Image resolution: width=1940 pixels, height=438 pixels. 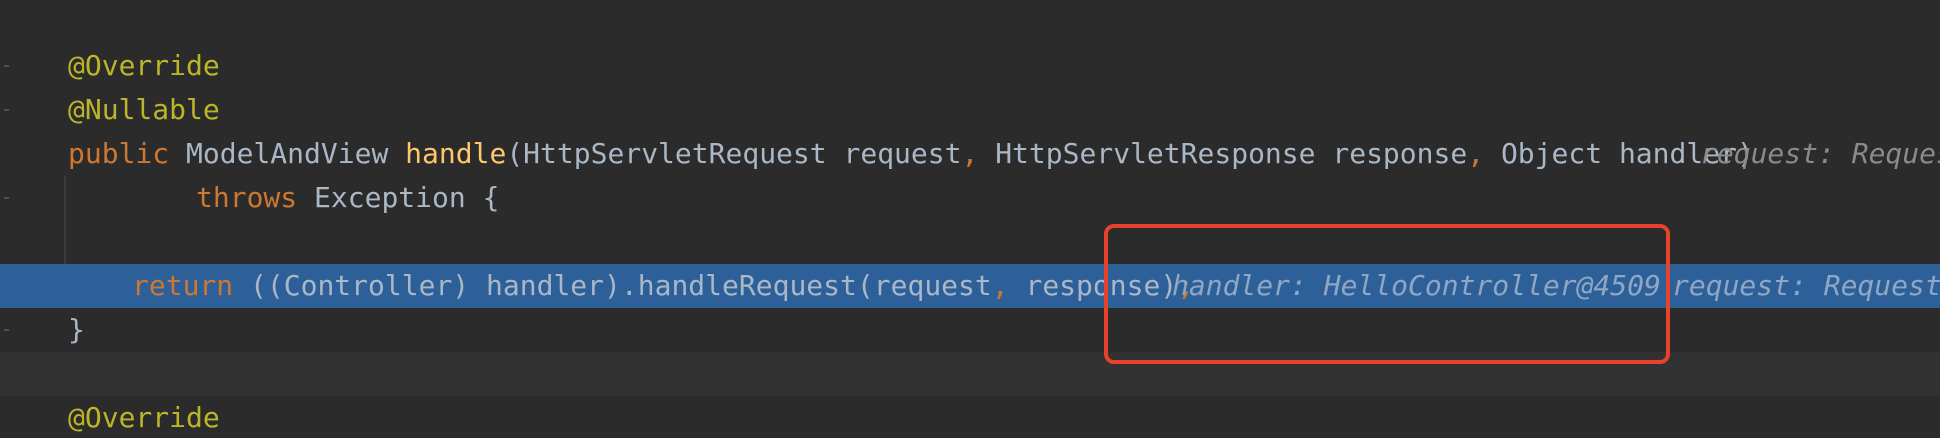 What do you see at coordinates (456, 153) in the screenshot?
I see `method-name-token: handle` at bounding box center [456, 153].